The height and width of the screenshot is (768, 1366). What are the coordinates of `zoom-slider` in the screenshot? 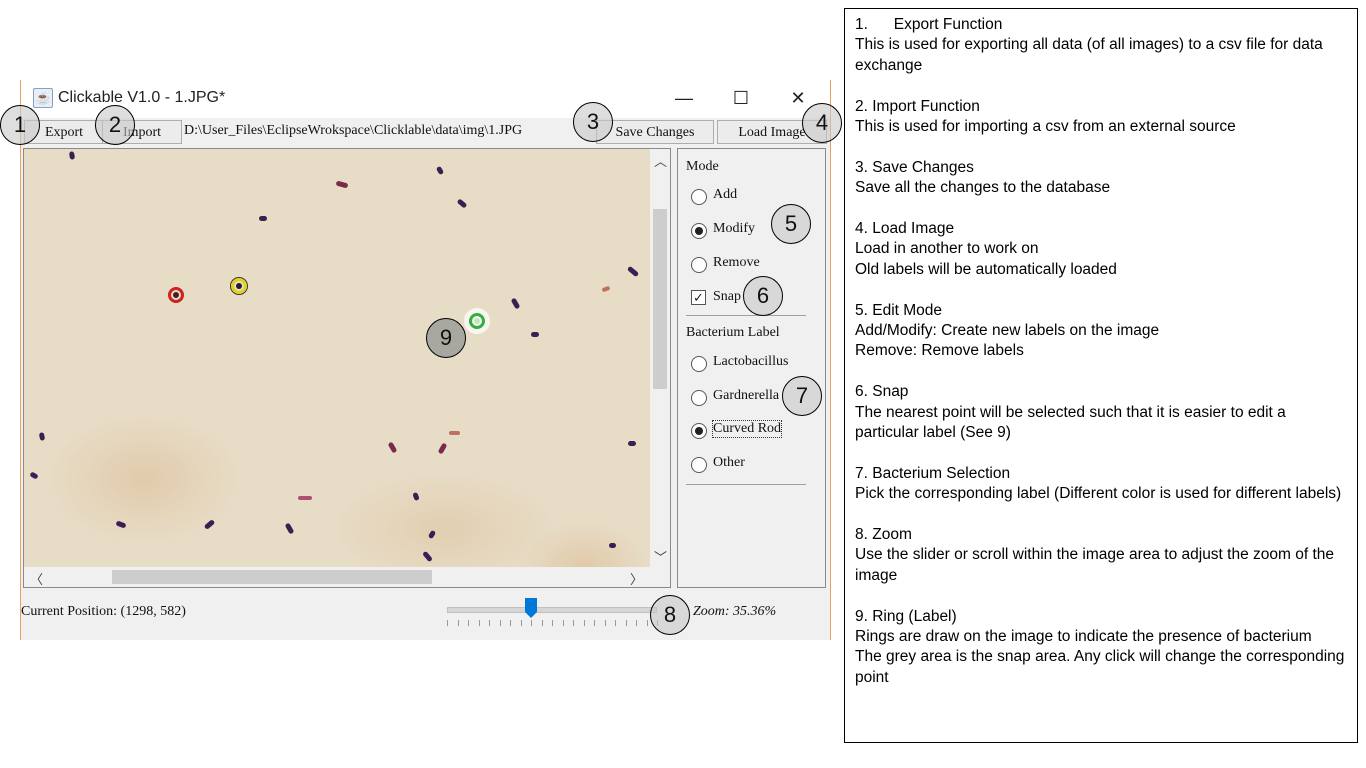 It's located at (552, 610).